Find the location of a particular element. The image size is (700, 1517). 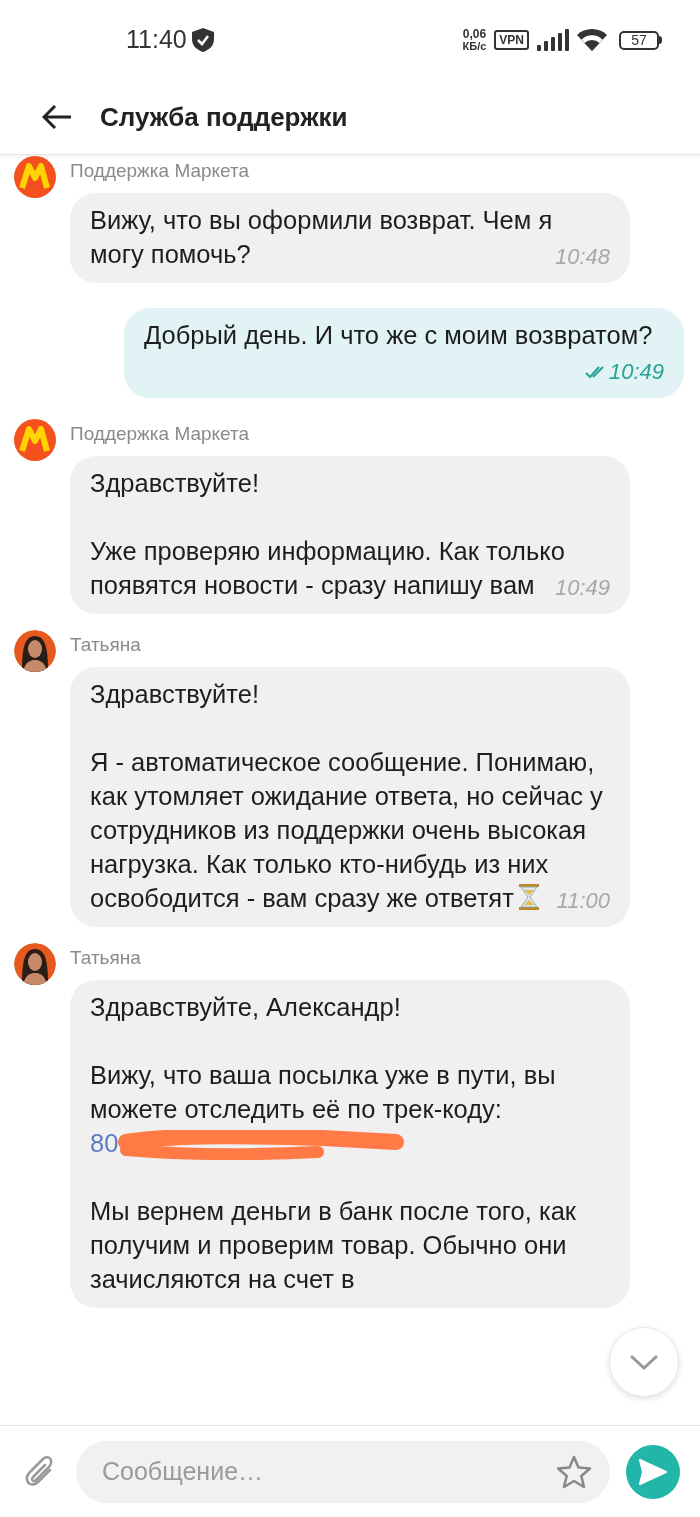

battery-icon: 57 is located at coordinates (639, 40).